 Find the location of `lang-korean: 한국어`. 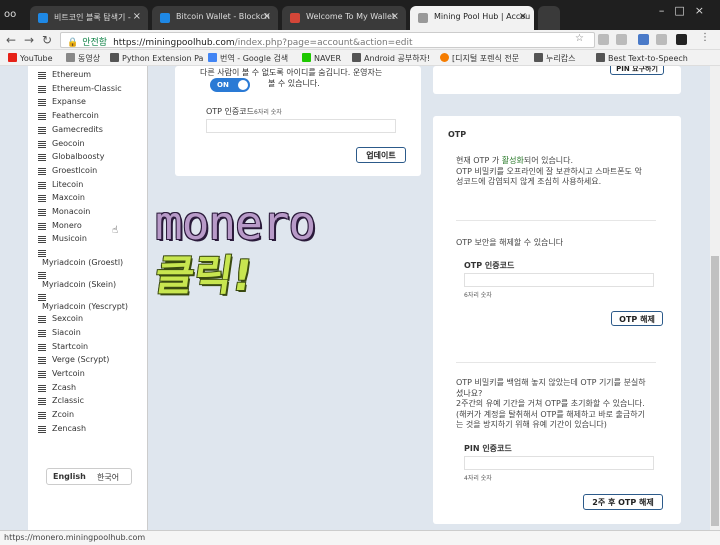

lang-korean: 한국어 is located at coordinates (108, 477).